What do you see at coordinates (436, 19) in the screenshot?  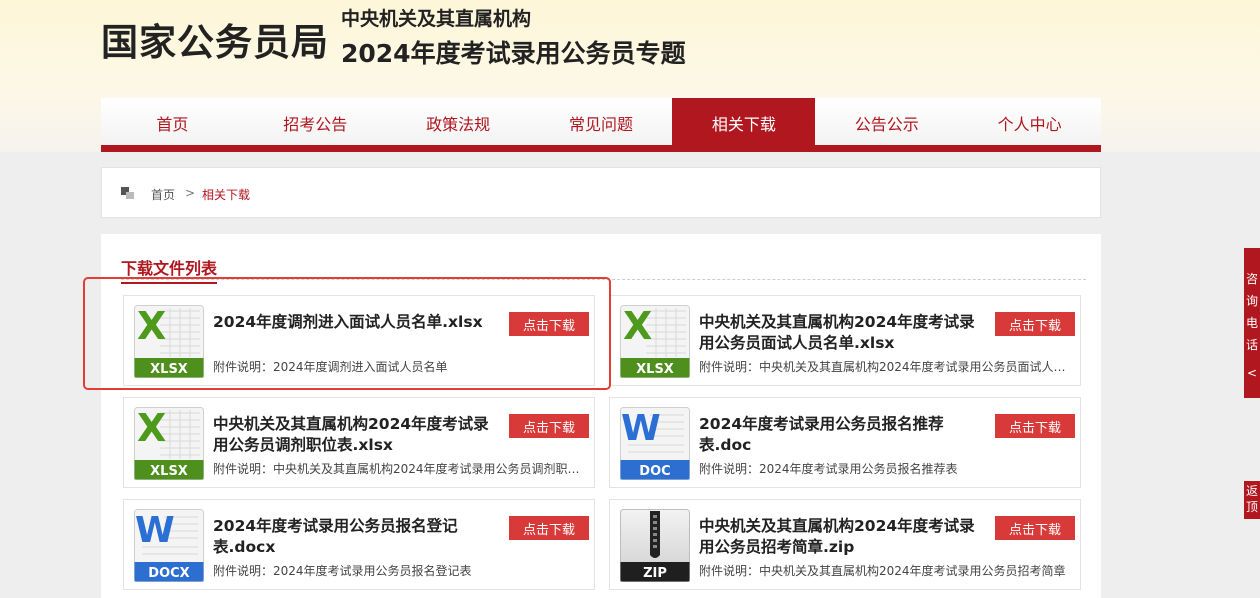 I see `topic-subtitle: 中央机关及其直属机构` at bounding box center [436, 19].